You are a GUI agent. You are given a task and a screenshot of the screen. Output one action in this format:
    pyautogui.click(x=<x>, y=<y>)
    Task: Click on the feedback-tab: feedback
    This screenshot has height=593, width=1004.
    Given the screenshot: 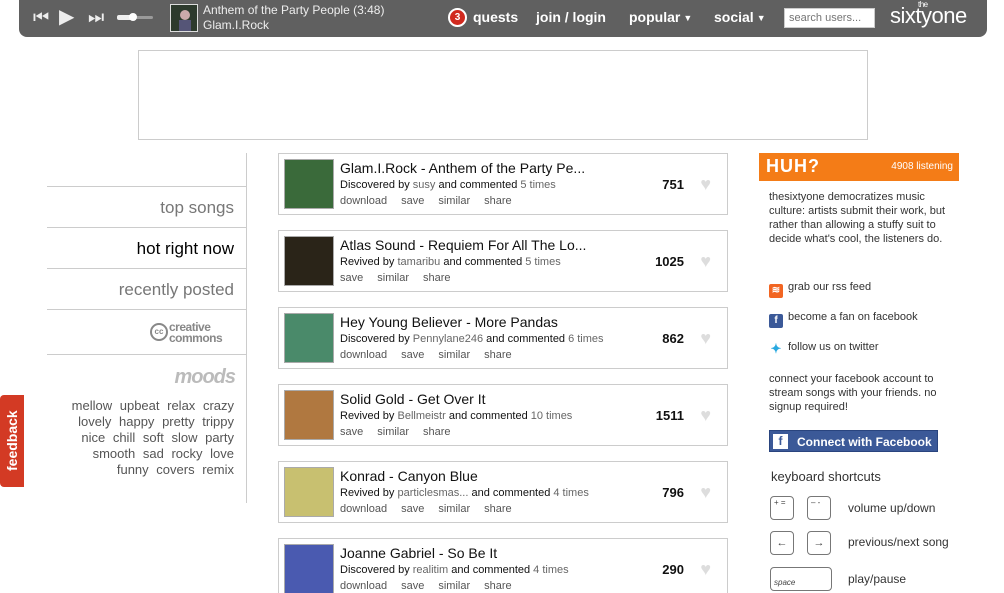 What is the action you would take?
    pyautogui.click(x=12, y=441)
    